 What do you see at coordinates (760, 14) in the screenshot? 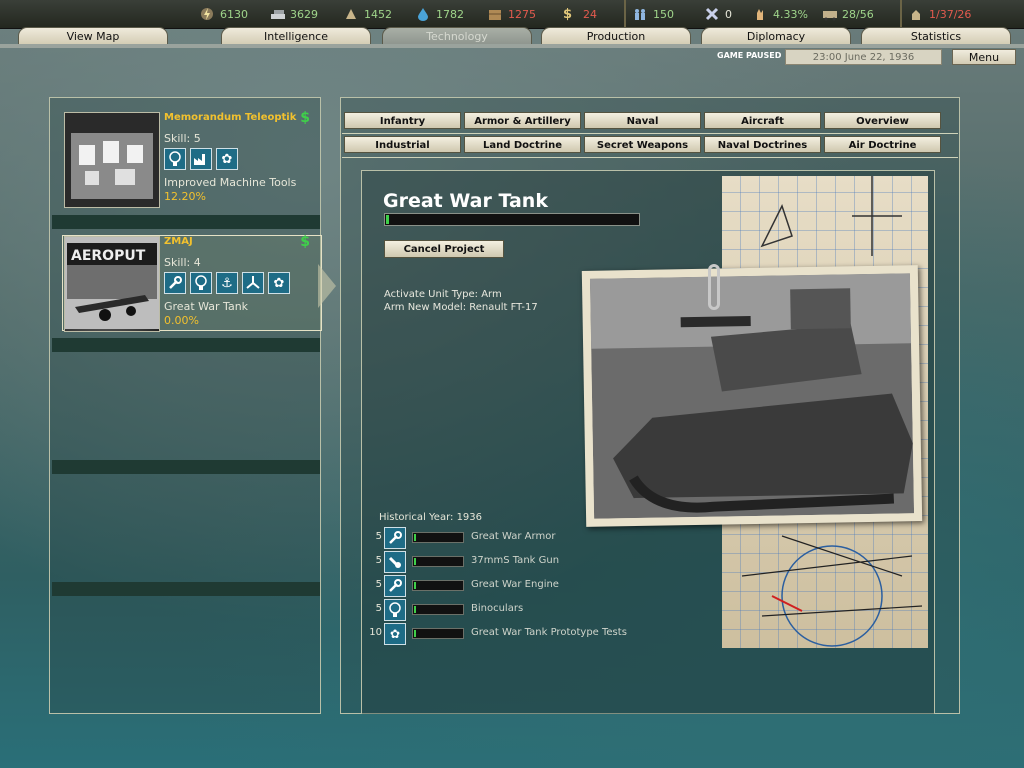
I see `dissent-icon` at bounding box center [760, 14].